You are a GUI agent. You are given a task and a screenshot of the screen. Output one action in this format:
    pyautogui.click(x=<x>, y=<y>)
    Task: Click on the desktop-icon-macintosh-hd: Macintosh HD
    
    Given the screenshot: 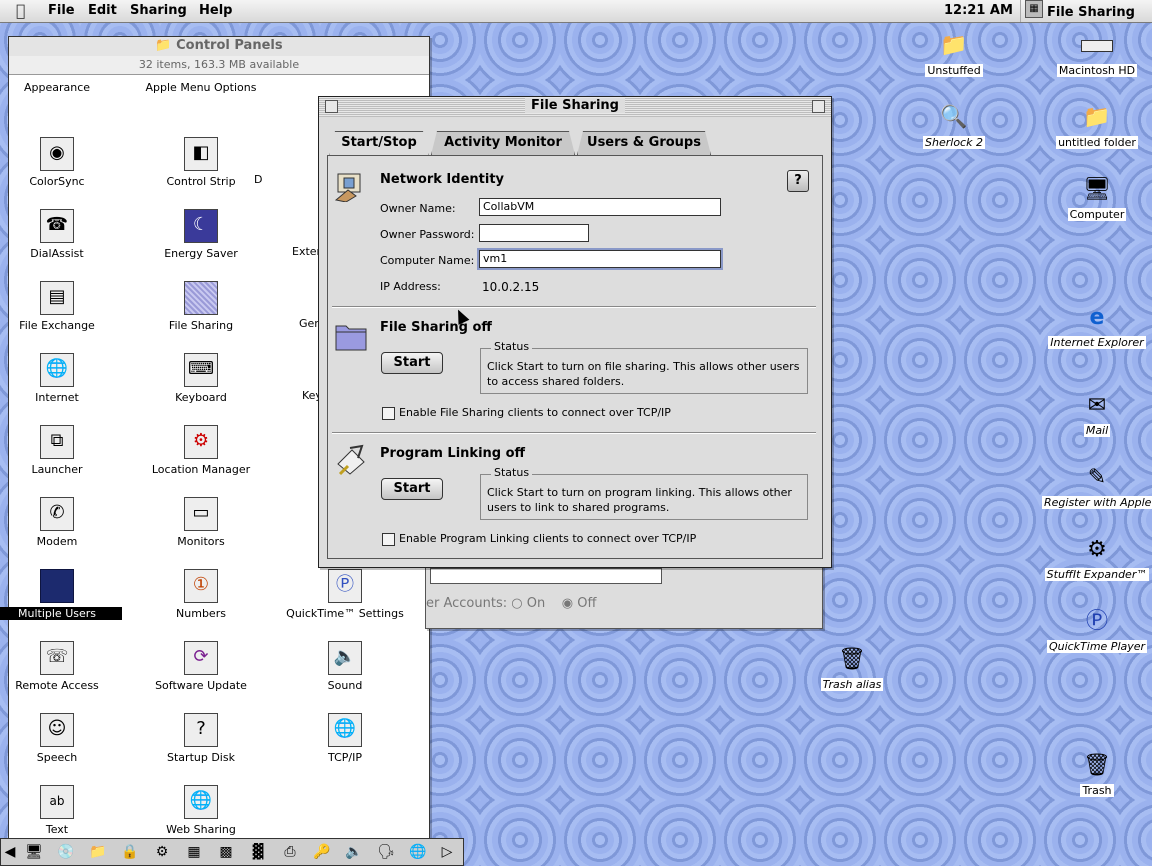 What is the action you would take?
    pyautogui.click(x=1097, y=53)
    